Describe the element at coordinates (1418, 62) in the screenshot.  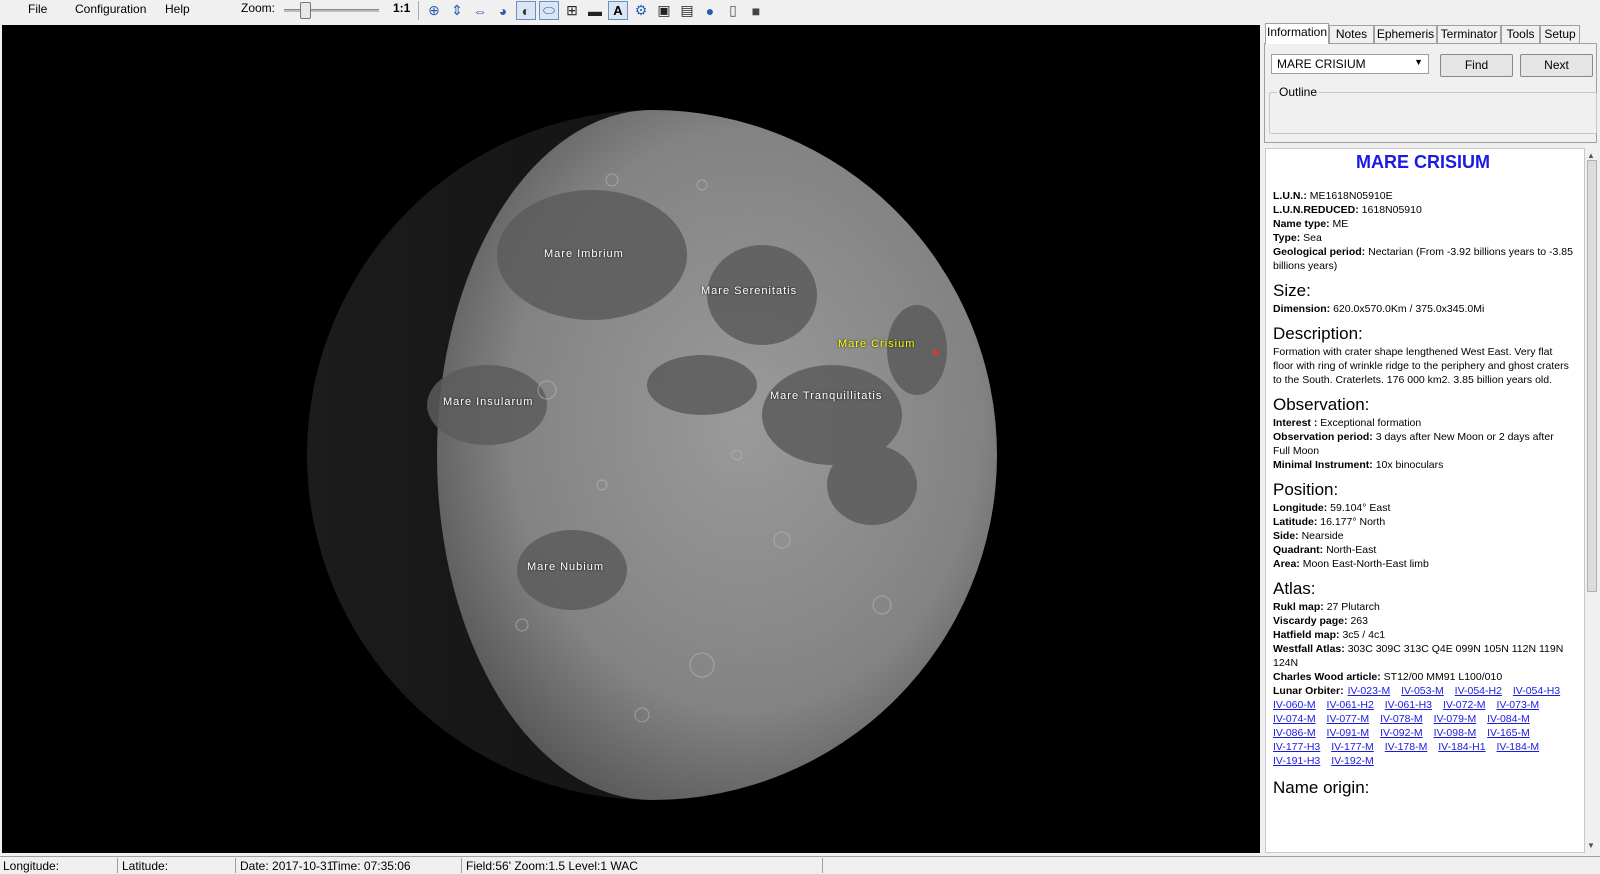
I see `chevron-down-icon: ▼` at that location.